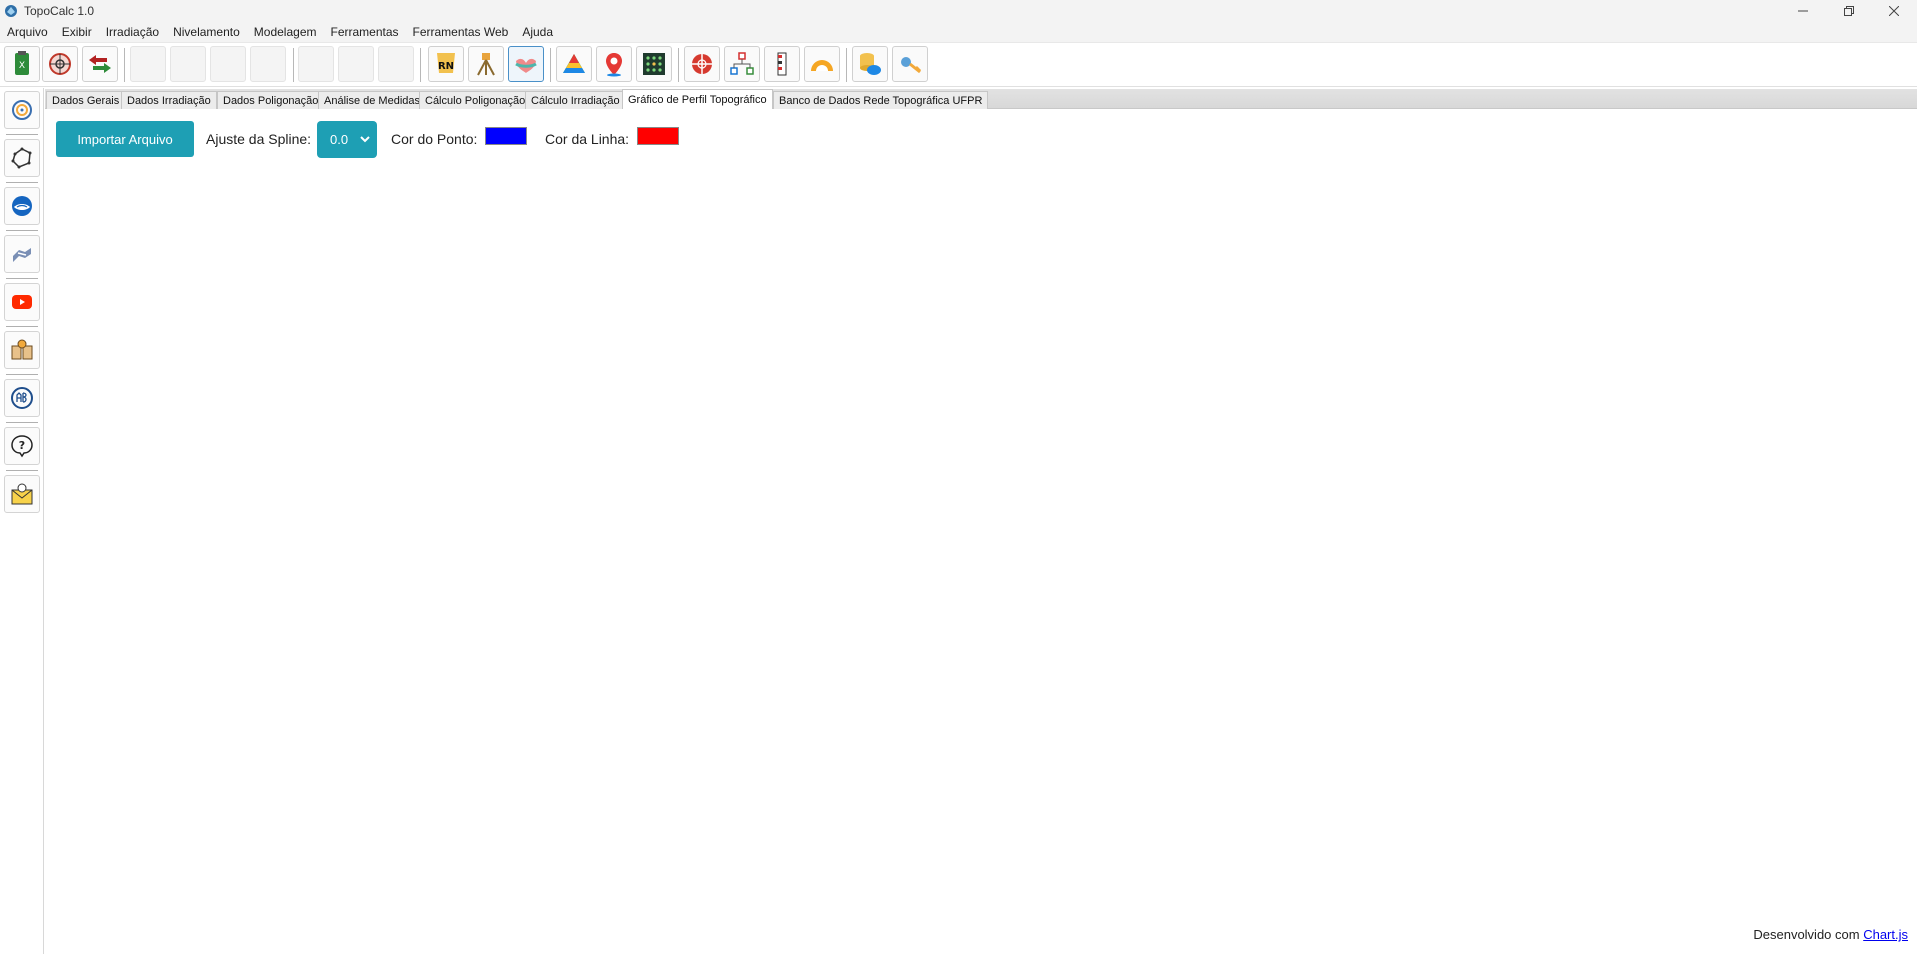  What do you see at coordinates (339, 139) in the screenshot?
I see `spline-value: 0.0` at bounding box center [339, 139].